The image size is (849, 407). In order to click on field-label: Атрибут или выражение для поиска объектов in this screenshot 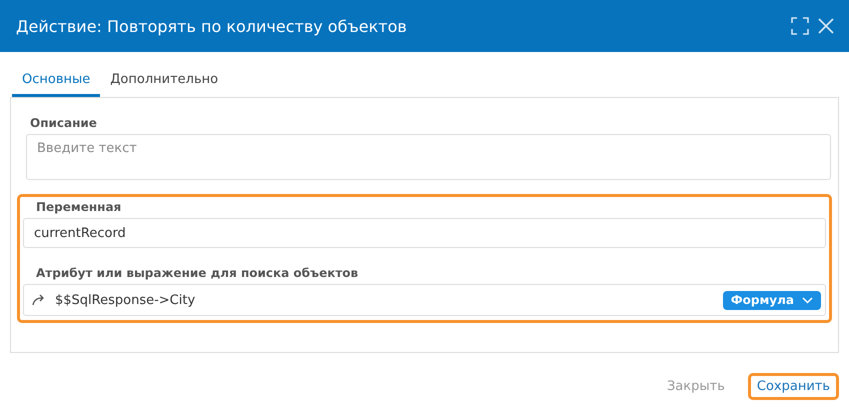, I will do `click(197, 273)`.